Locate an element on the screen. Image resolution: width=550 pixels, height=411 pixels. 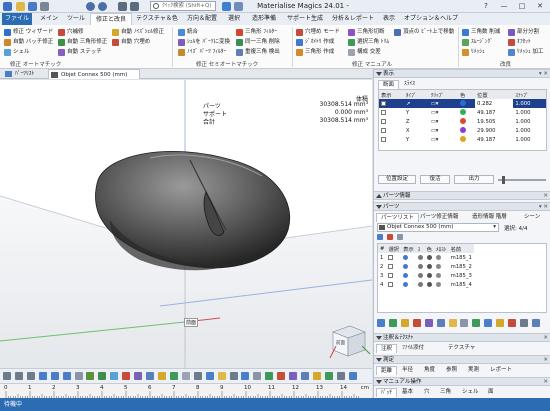
tab-orient-place: 方向＆配置 is located at coordinates (202, 19).